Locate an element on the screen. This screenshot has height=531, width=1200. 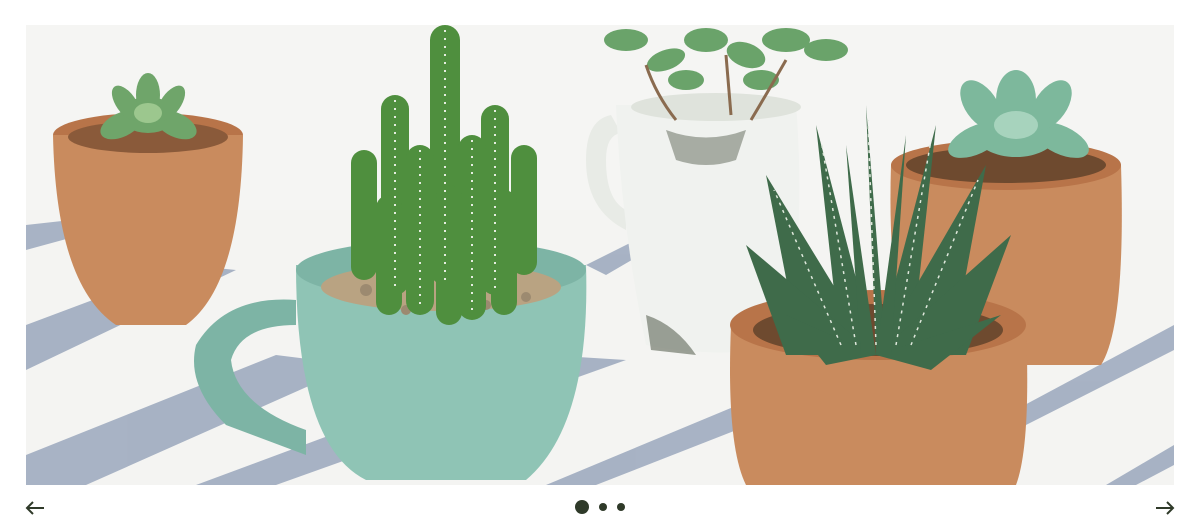
arrow-right-icon is located at coordinates (1165, 508).